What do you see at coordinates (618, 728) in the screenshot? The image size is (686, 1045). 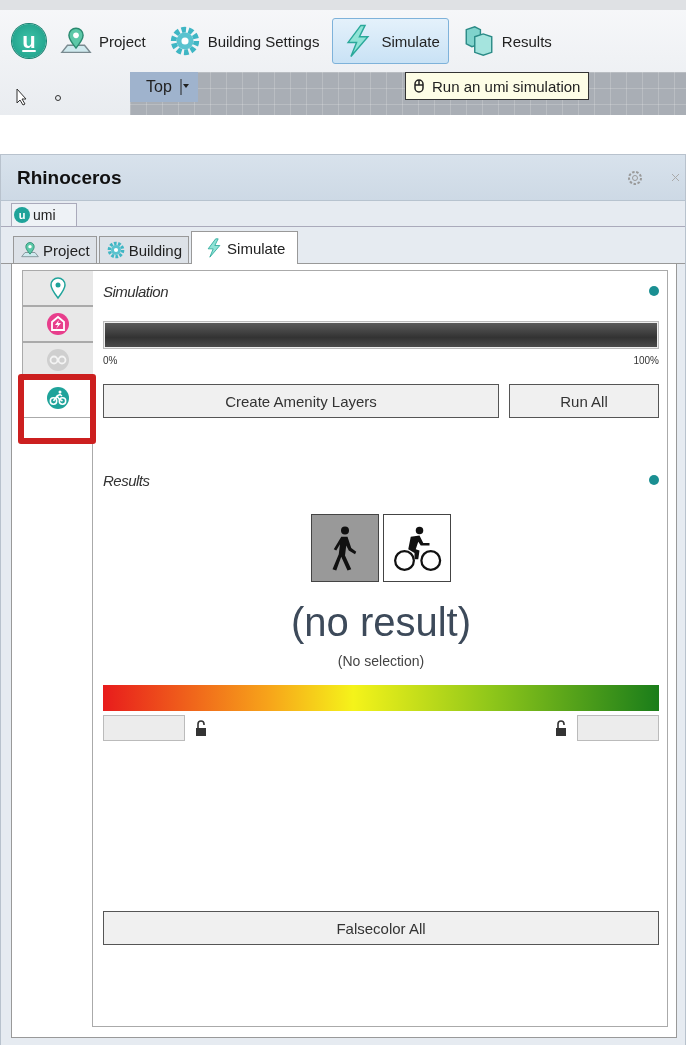 I see `max-value-field` at bounding box center [618, 728].